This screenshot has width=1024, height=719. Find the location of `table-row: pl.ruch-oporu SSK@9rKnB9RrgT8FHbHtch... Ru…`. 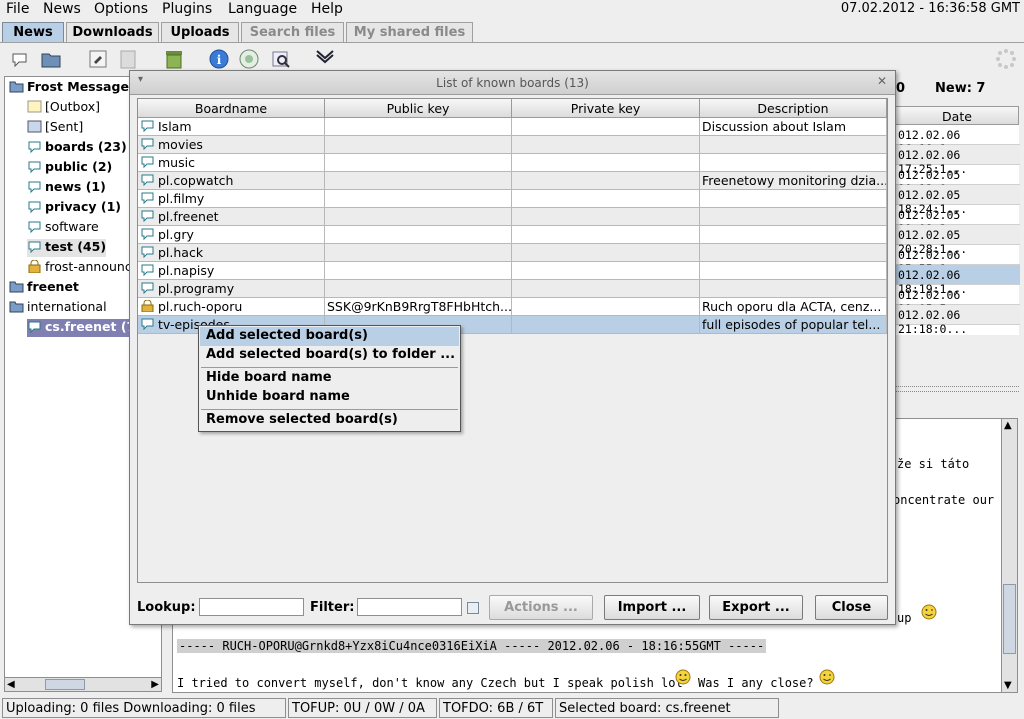

table-row: pl.ruch-oporu SSK@9rKnB9RrgT8FHbHtch... Ru… is located at coordinates (512, 307).